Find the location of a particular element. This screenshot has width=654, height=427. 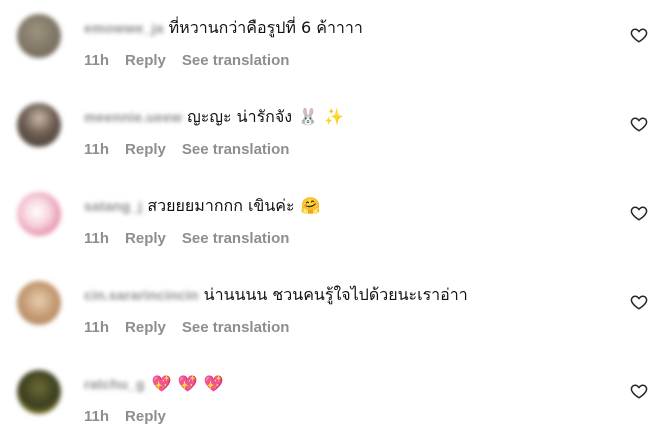

comment-username: emowwe_ja is located at coordinates (124, 28).